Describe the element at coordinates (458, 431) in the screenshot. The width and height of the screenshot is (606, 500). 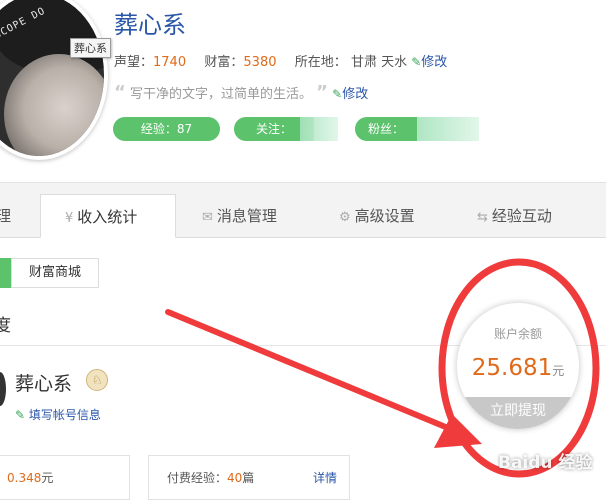
I see `annotation-arrow-head` at that location.